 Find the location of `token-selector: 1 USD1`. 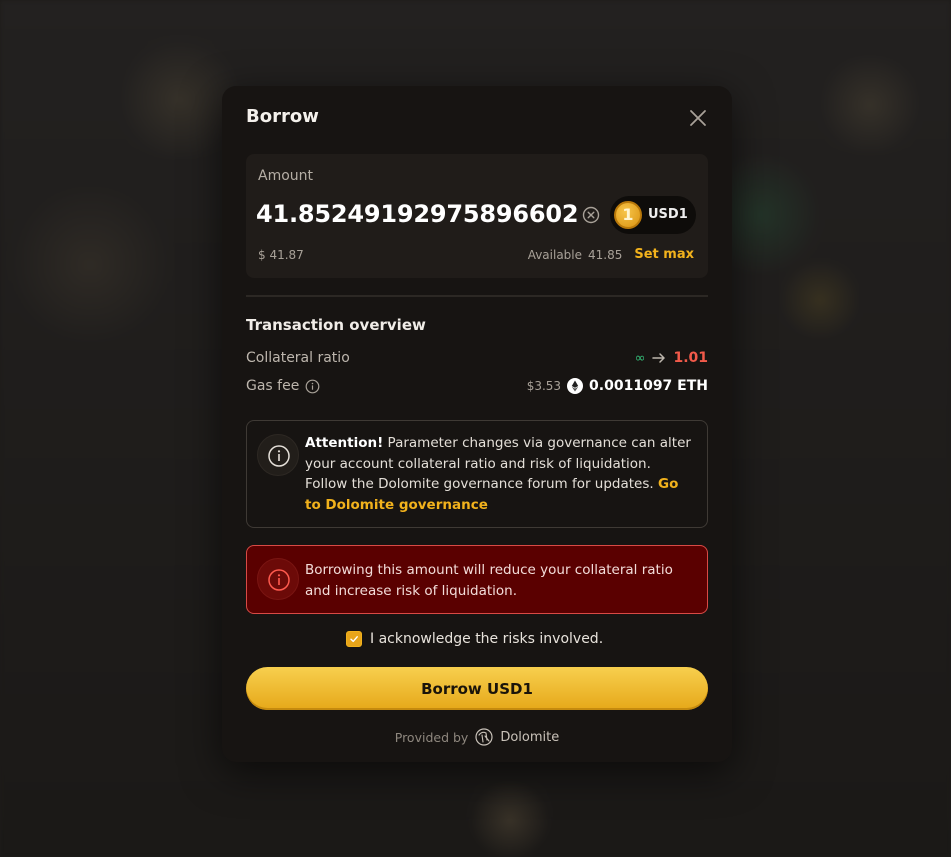

token-selector: 1 USD1 is located at coordinates (653, 215).